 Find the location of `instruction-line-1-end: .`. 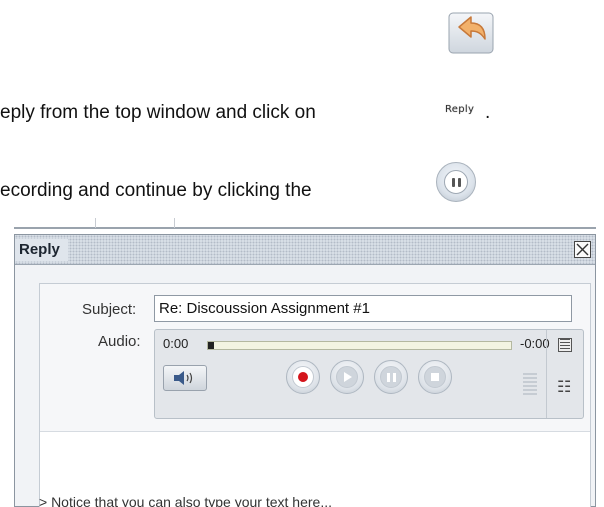

instruction-line-1-end: . is located at coordinates (488, 112).